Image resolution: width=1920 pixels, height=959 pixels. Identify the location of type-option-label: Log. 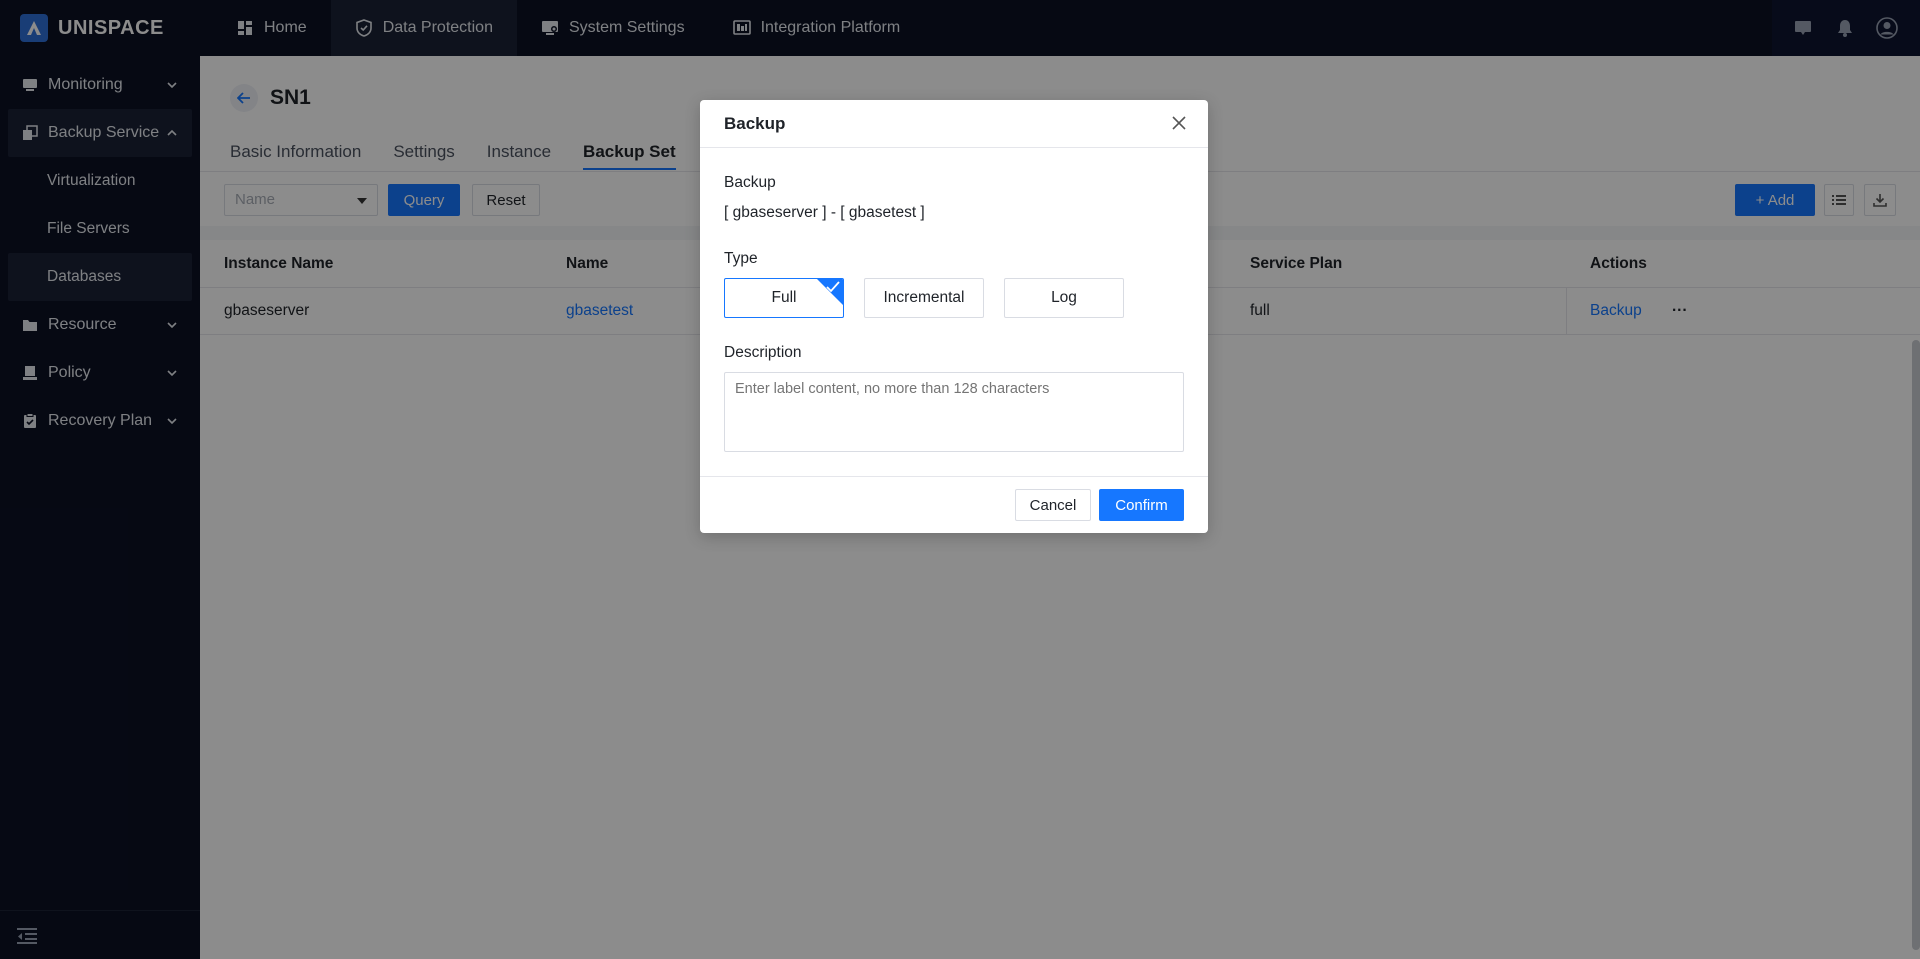
(1064, 297).